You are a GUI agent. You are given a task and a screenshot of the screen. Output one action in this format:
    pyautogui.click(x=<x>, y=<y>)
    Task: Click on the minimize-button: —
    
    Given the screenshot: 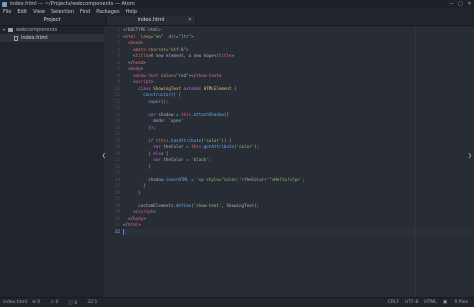 What is the action you would take?
    pyautogui.click(x=451, y=4)
    